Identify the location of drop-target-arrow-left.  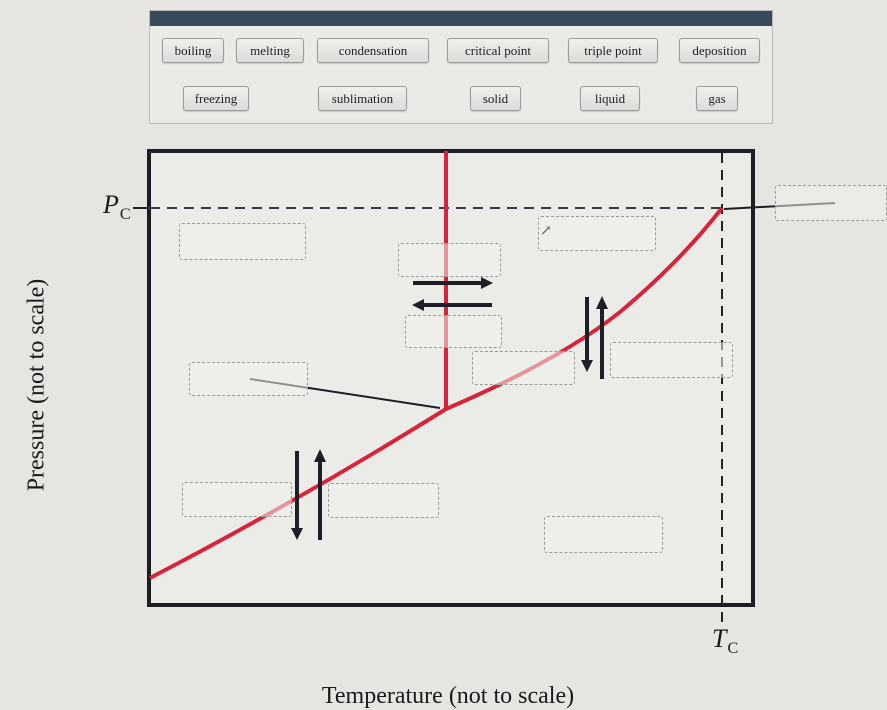
(453, 331).